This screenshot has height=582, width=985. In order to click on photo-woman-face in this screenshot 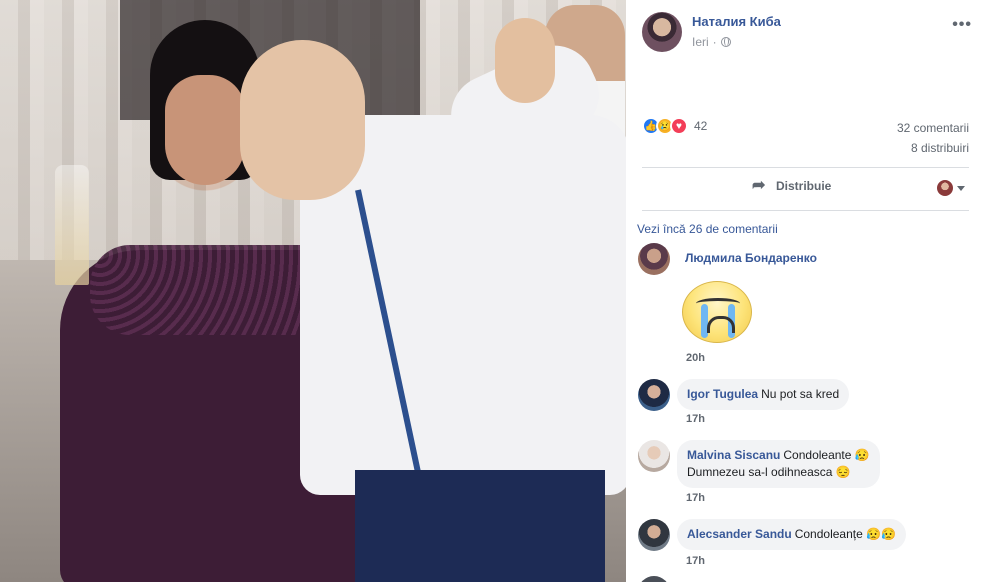, I will do `click(205, 130)`.